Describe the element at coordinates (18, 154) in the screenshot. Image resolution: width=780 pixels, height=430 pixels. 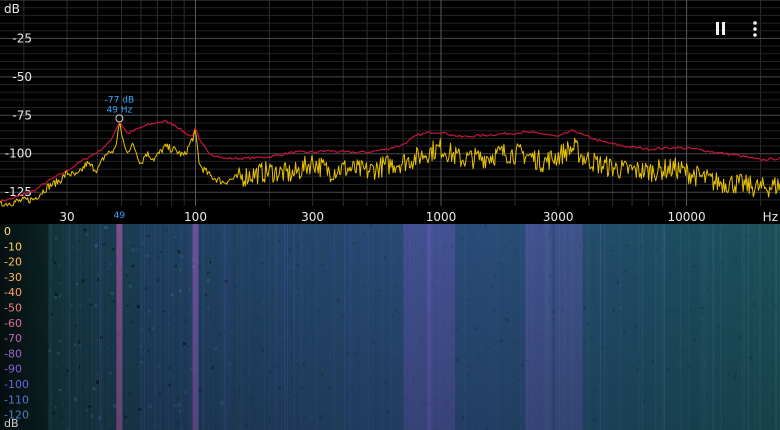
I see `y-tick-label: -100` at that location.